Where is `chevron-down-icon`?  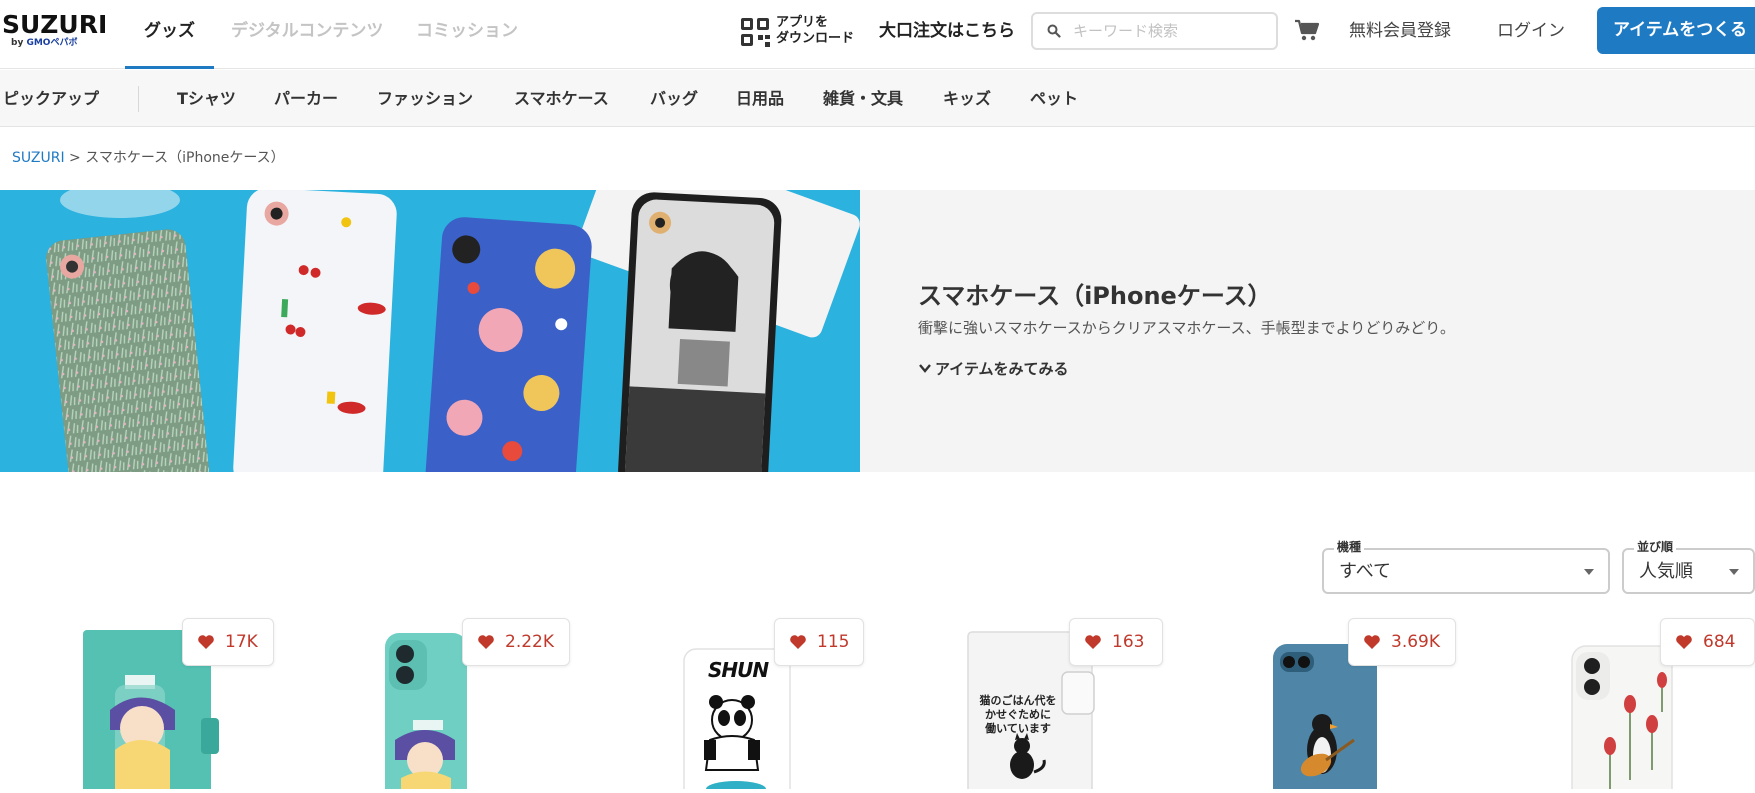
chevron-down-icon is located at coordinates (925, 368).